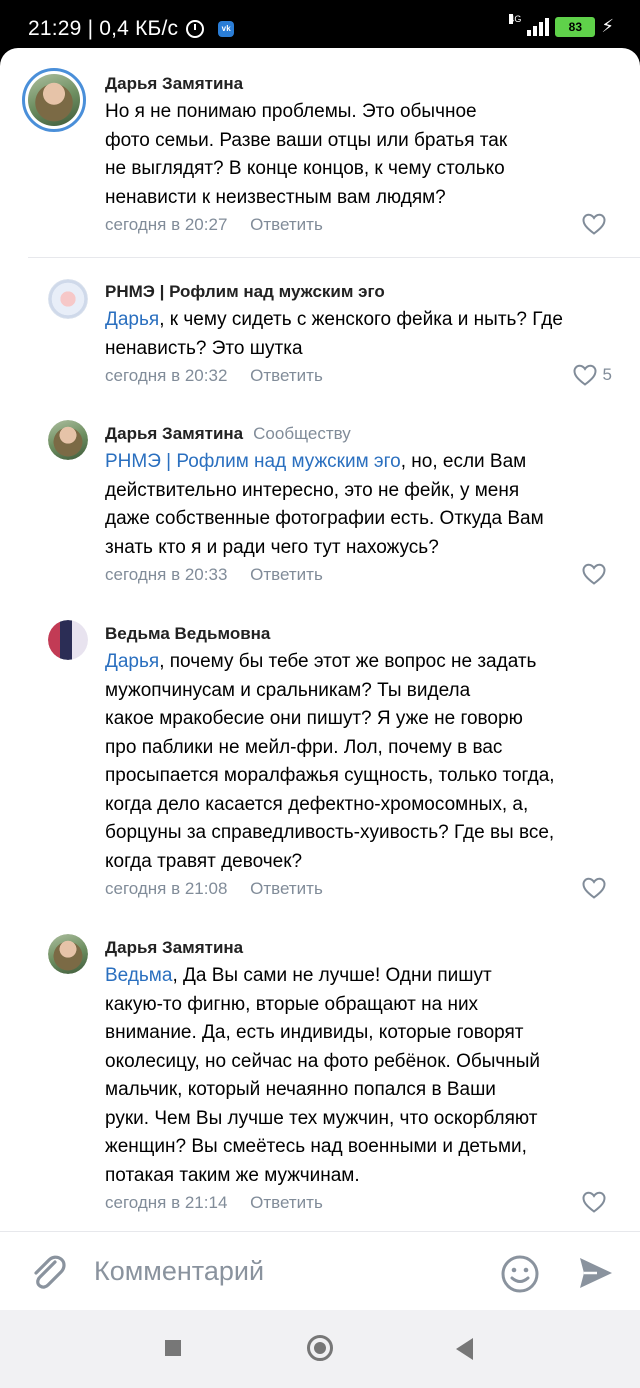 Image resolution: width=640 pixels, height=1388 pixels. I want to click on status-right: 4G 83 ⚡, so click(561, 25).